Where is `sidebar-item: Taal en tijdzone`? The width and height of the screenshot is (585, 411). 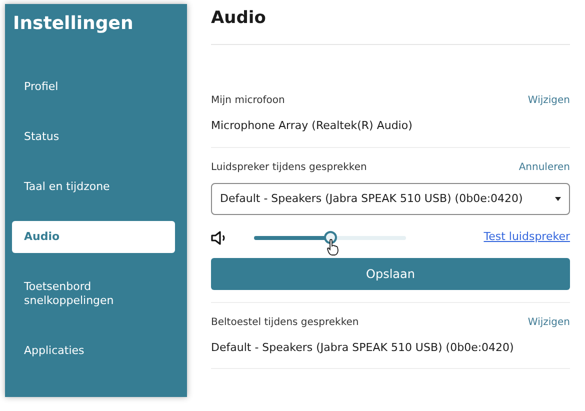
sidebar-item: Taal en tijdzone is located at coordinates (93, 187).